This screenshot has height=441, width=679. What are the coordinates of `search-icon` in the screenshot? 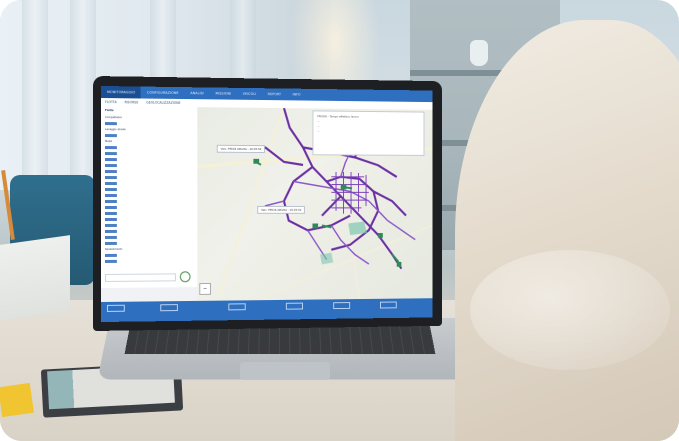 It's located at (185, 277).